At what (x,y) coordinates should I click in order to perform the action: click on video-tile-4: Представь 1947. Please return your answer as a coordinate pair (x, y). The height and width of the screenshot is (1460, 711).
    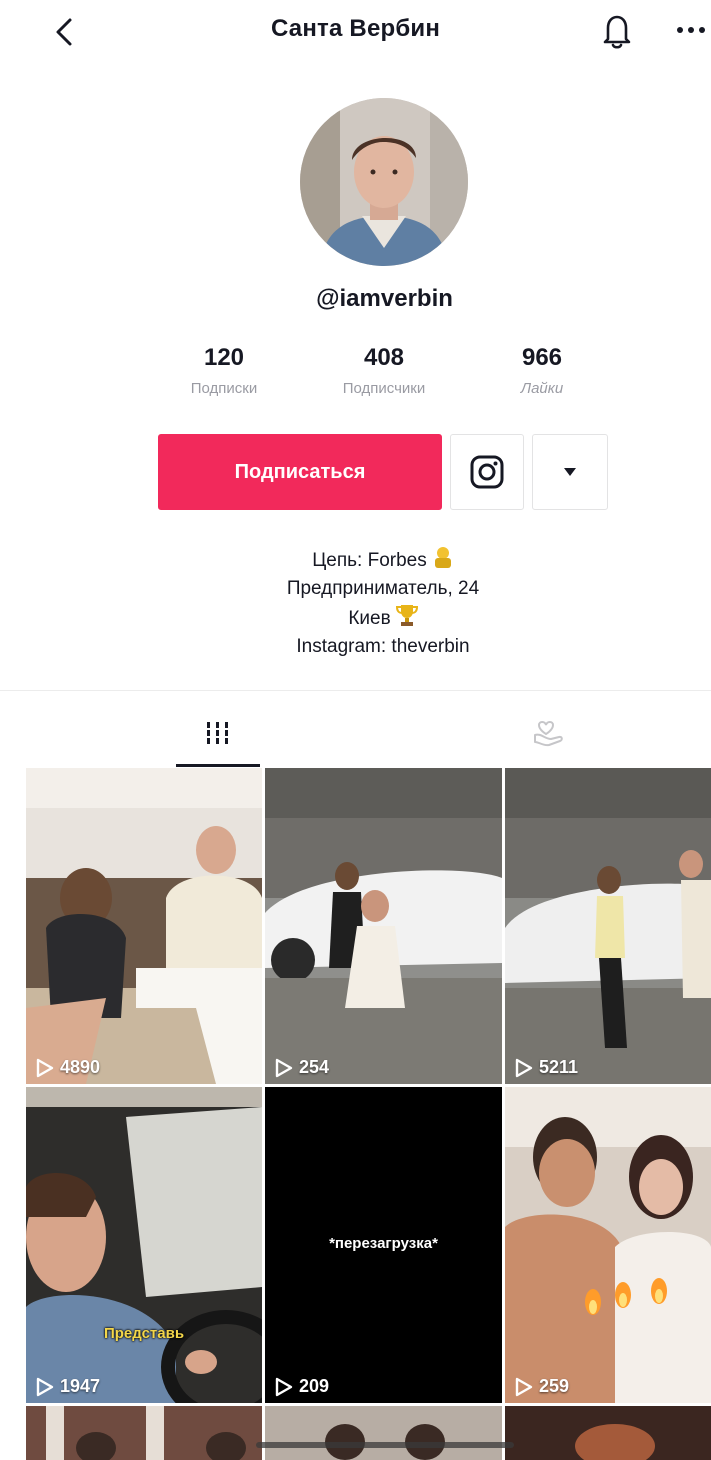
    Looking at the image, I should click on (144, 1245).